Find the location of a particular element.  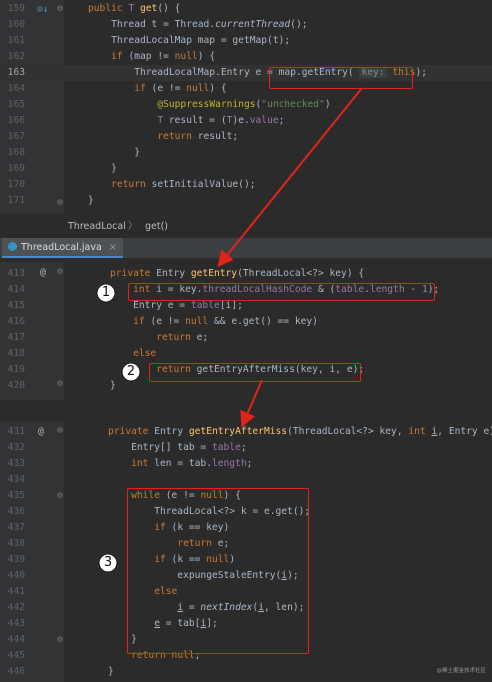

code-line: 170 return setInitialValue(); is located at coordinates (246, 185).